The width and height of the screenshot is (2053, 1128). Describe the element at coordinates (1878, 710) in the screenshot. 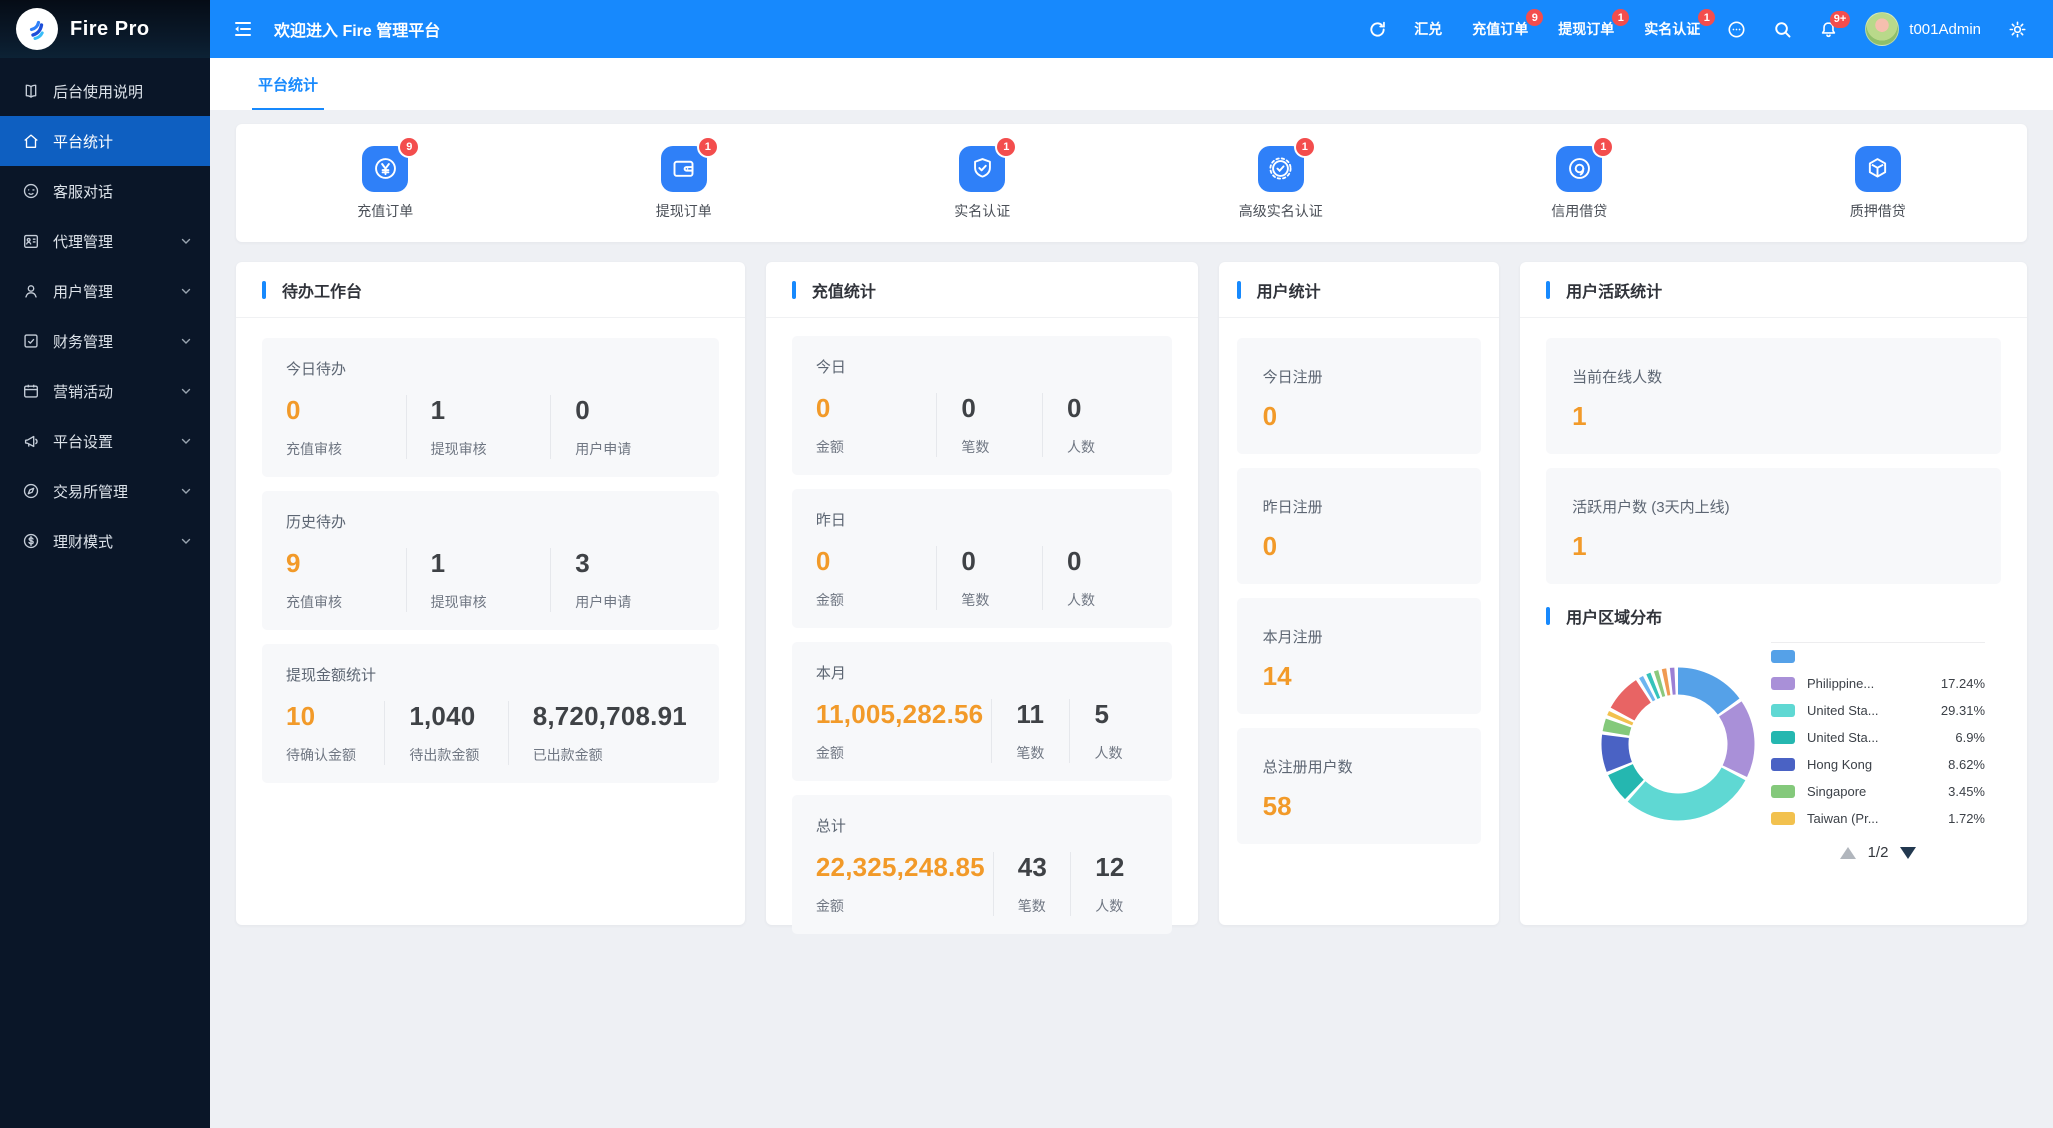

I see `legend-item: United Sta... 29.31%` at that location.